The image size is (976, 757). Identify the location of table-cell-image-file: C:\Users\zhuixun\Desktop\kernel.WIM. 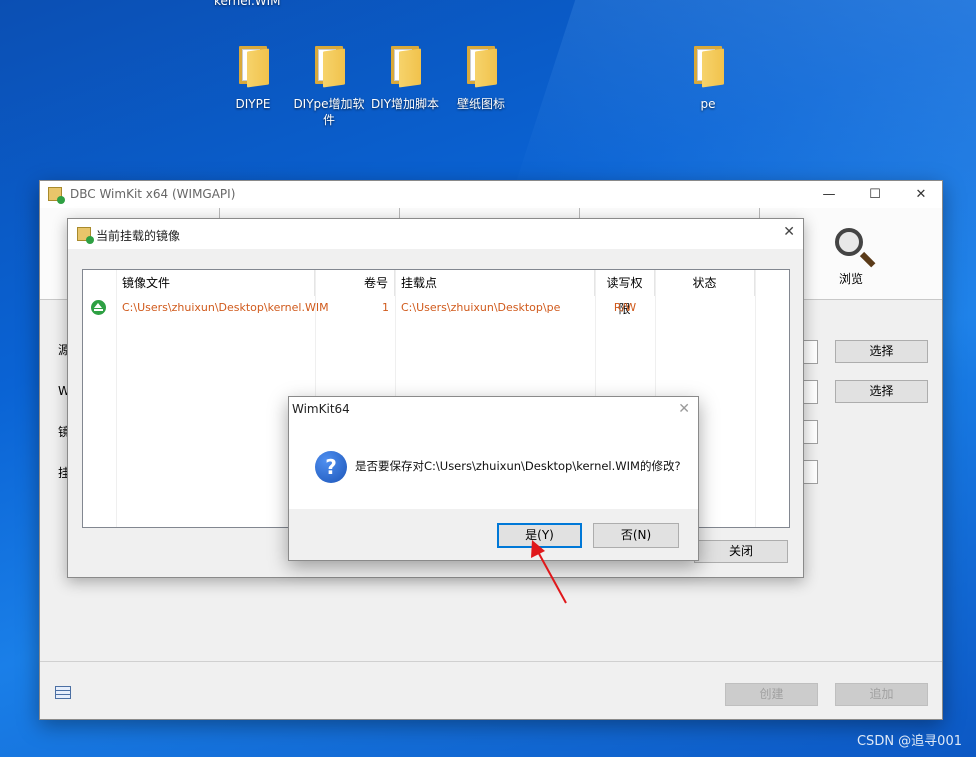
(222, 308).